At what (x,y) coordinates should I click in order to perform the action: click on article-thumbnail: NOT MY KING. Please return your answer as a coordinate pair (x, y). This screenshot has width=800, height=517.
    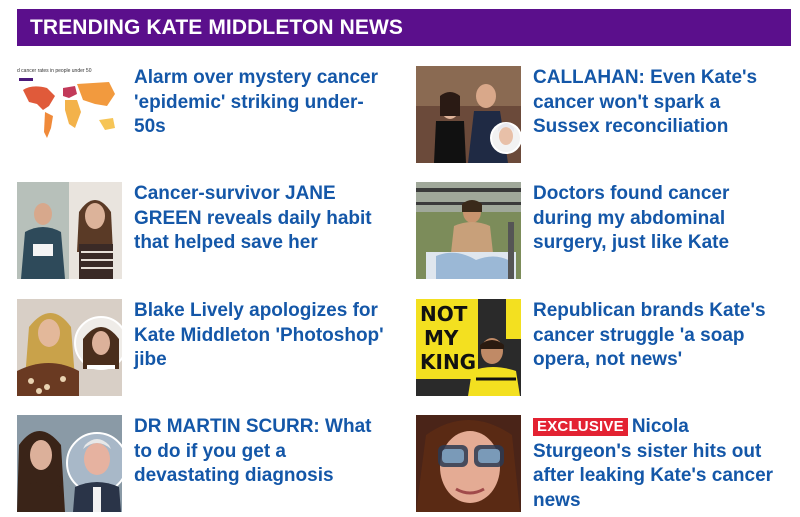
    Looking at the image, I should click on (468, 347).